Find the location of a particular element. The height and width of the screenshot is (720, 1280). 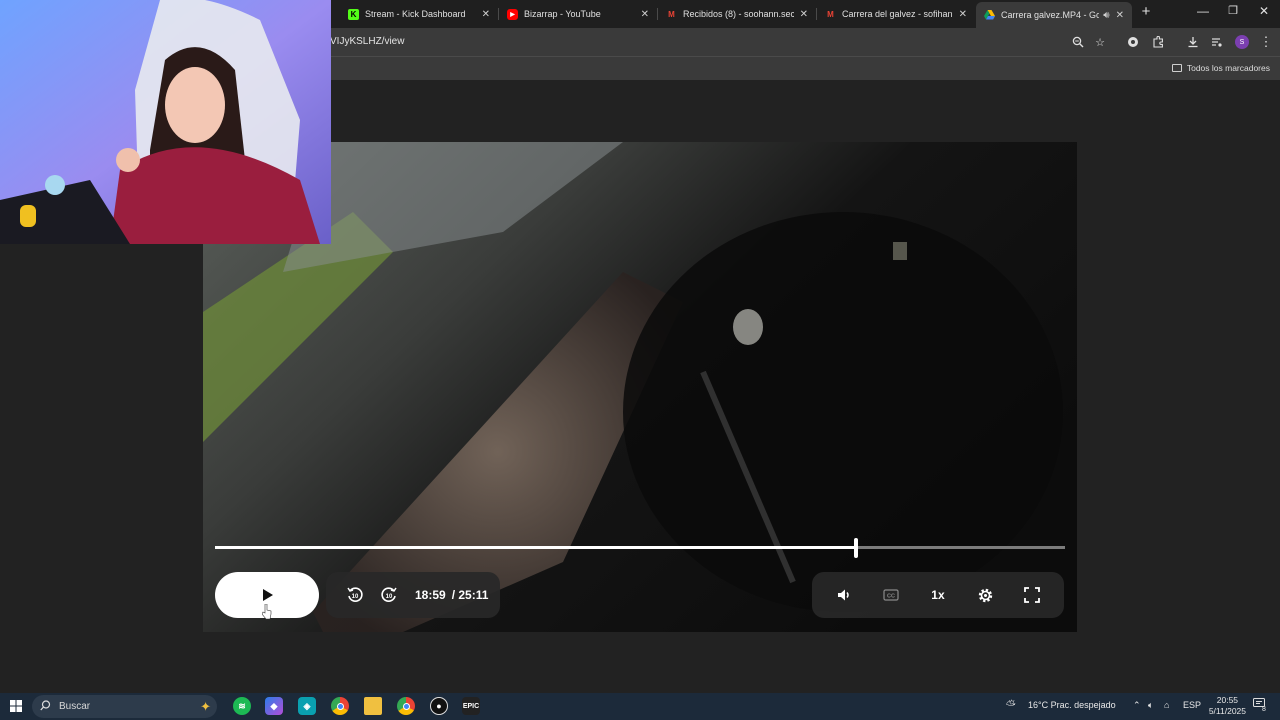

zoom-icon is located at coordinates (1078, 42).